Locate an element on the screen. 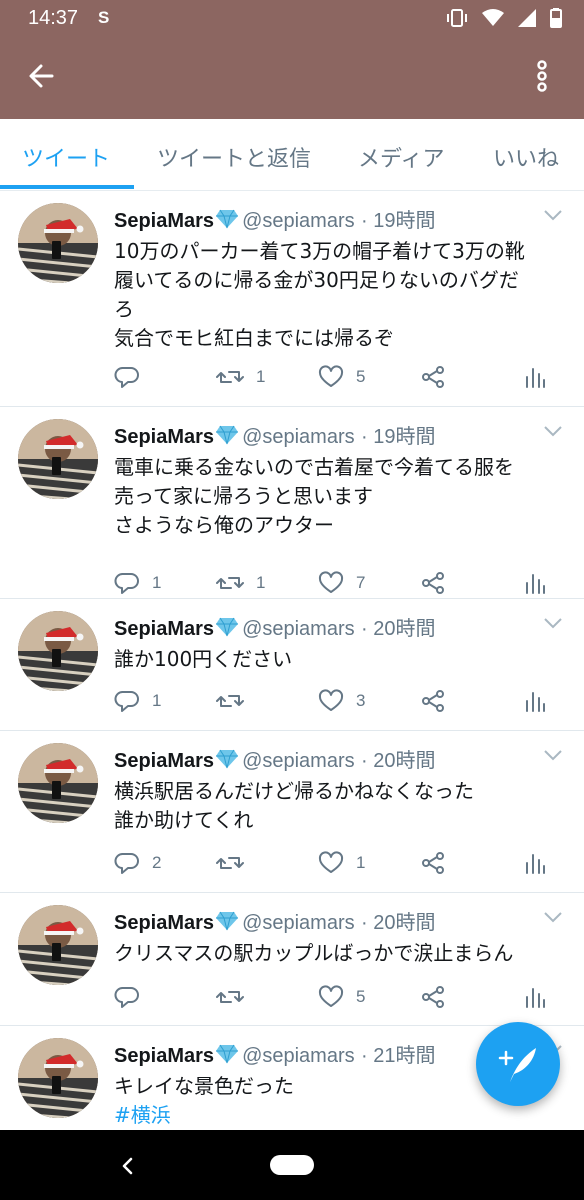  tab-tweets: ツイート is located at coordinates (66, 157).